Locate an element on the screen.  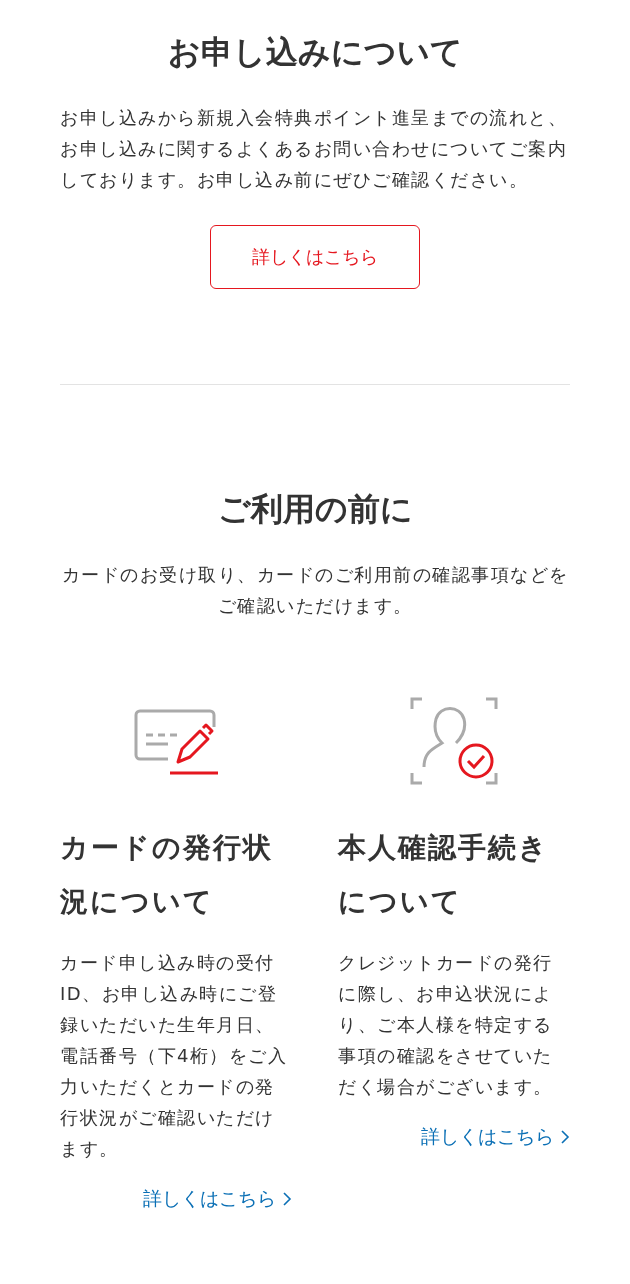
card-title: カードの発行状況について is located at coordinates (167, 875).